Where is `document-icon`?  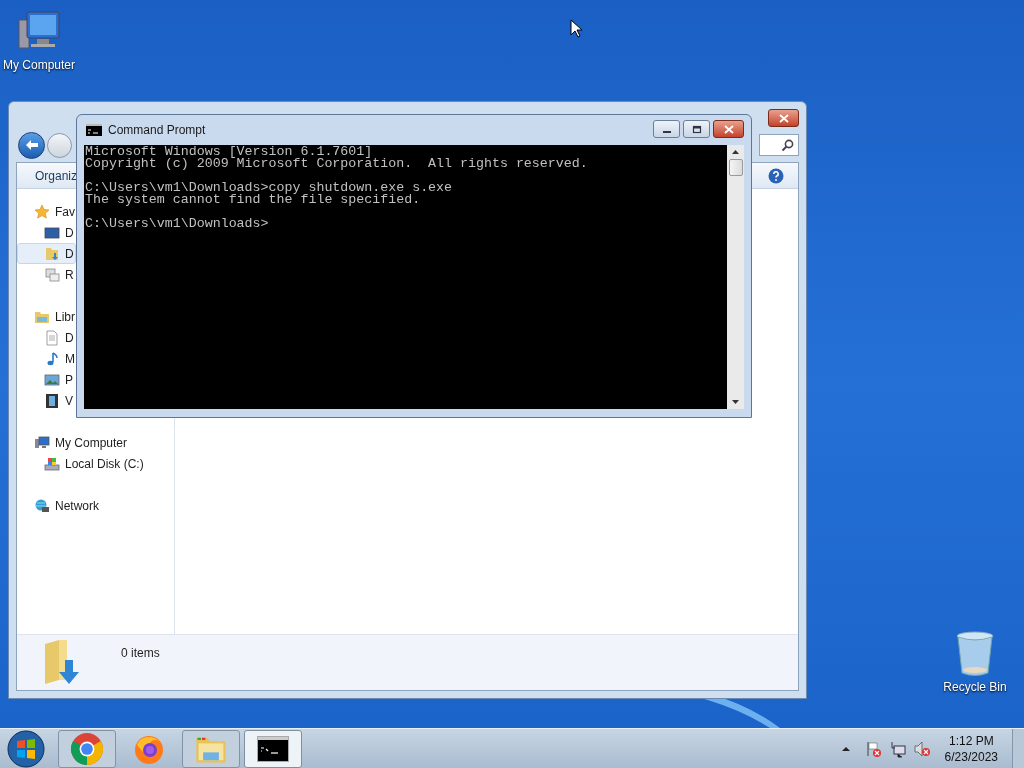 document-icon is located at coordinates (52, 337).